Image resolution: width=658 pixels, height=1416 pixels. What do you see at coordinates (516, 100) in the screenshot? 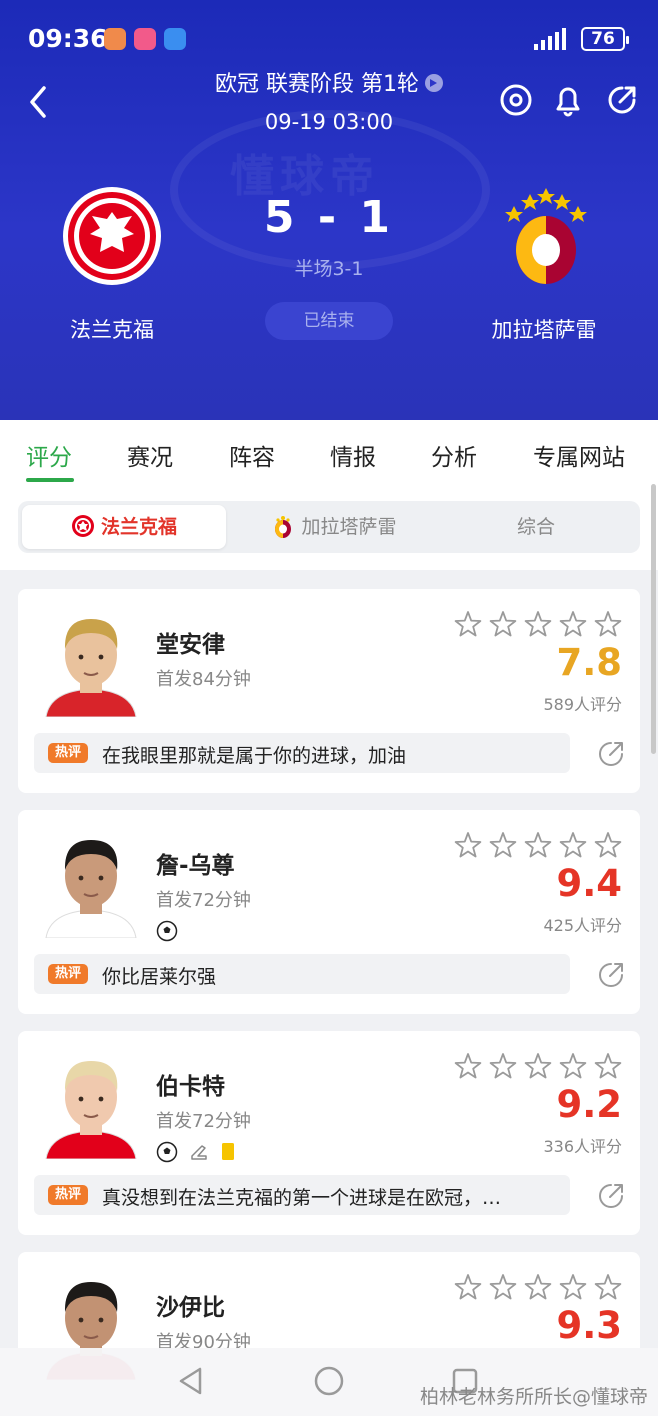
I see `target-icon` at bounding box center [516, 100].